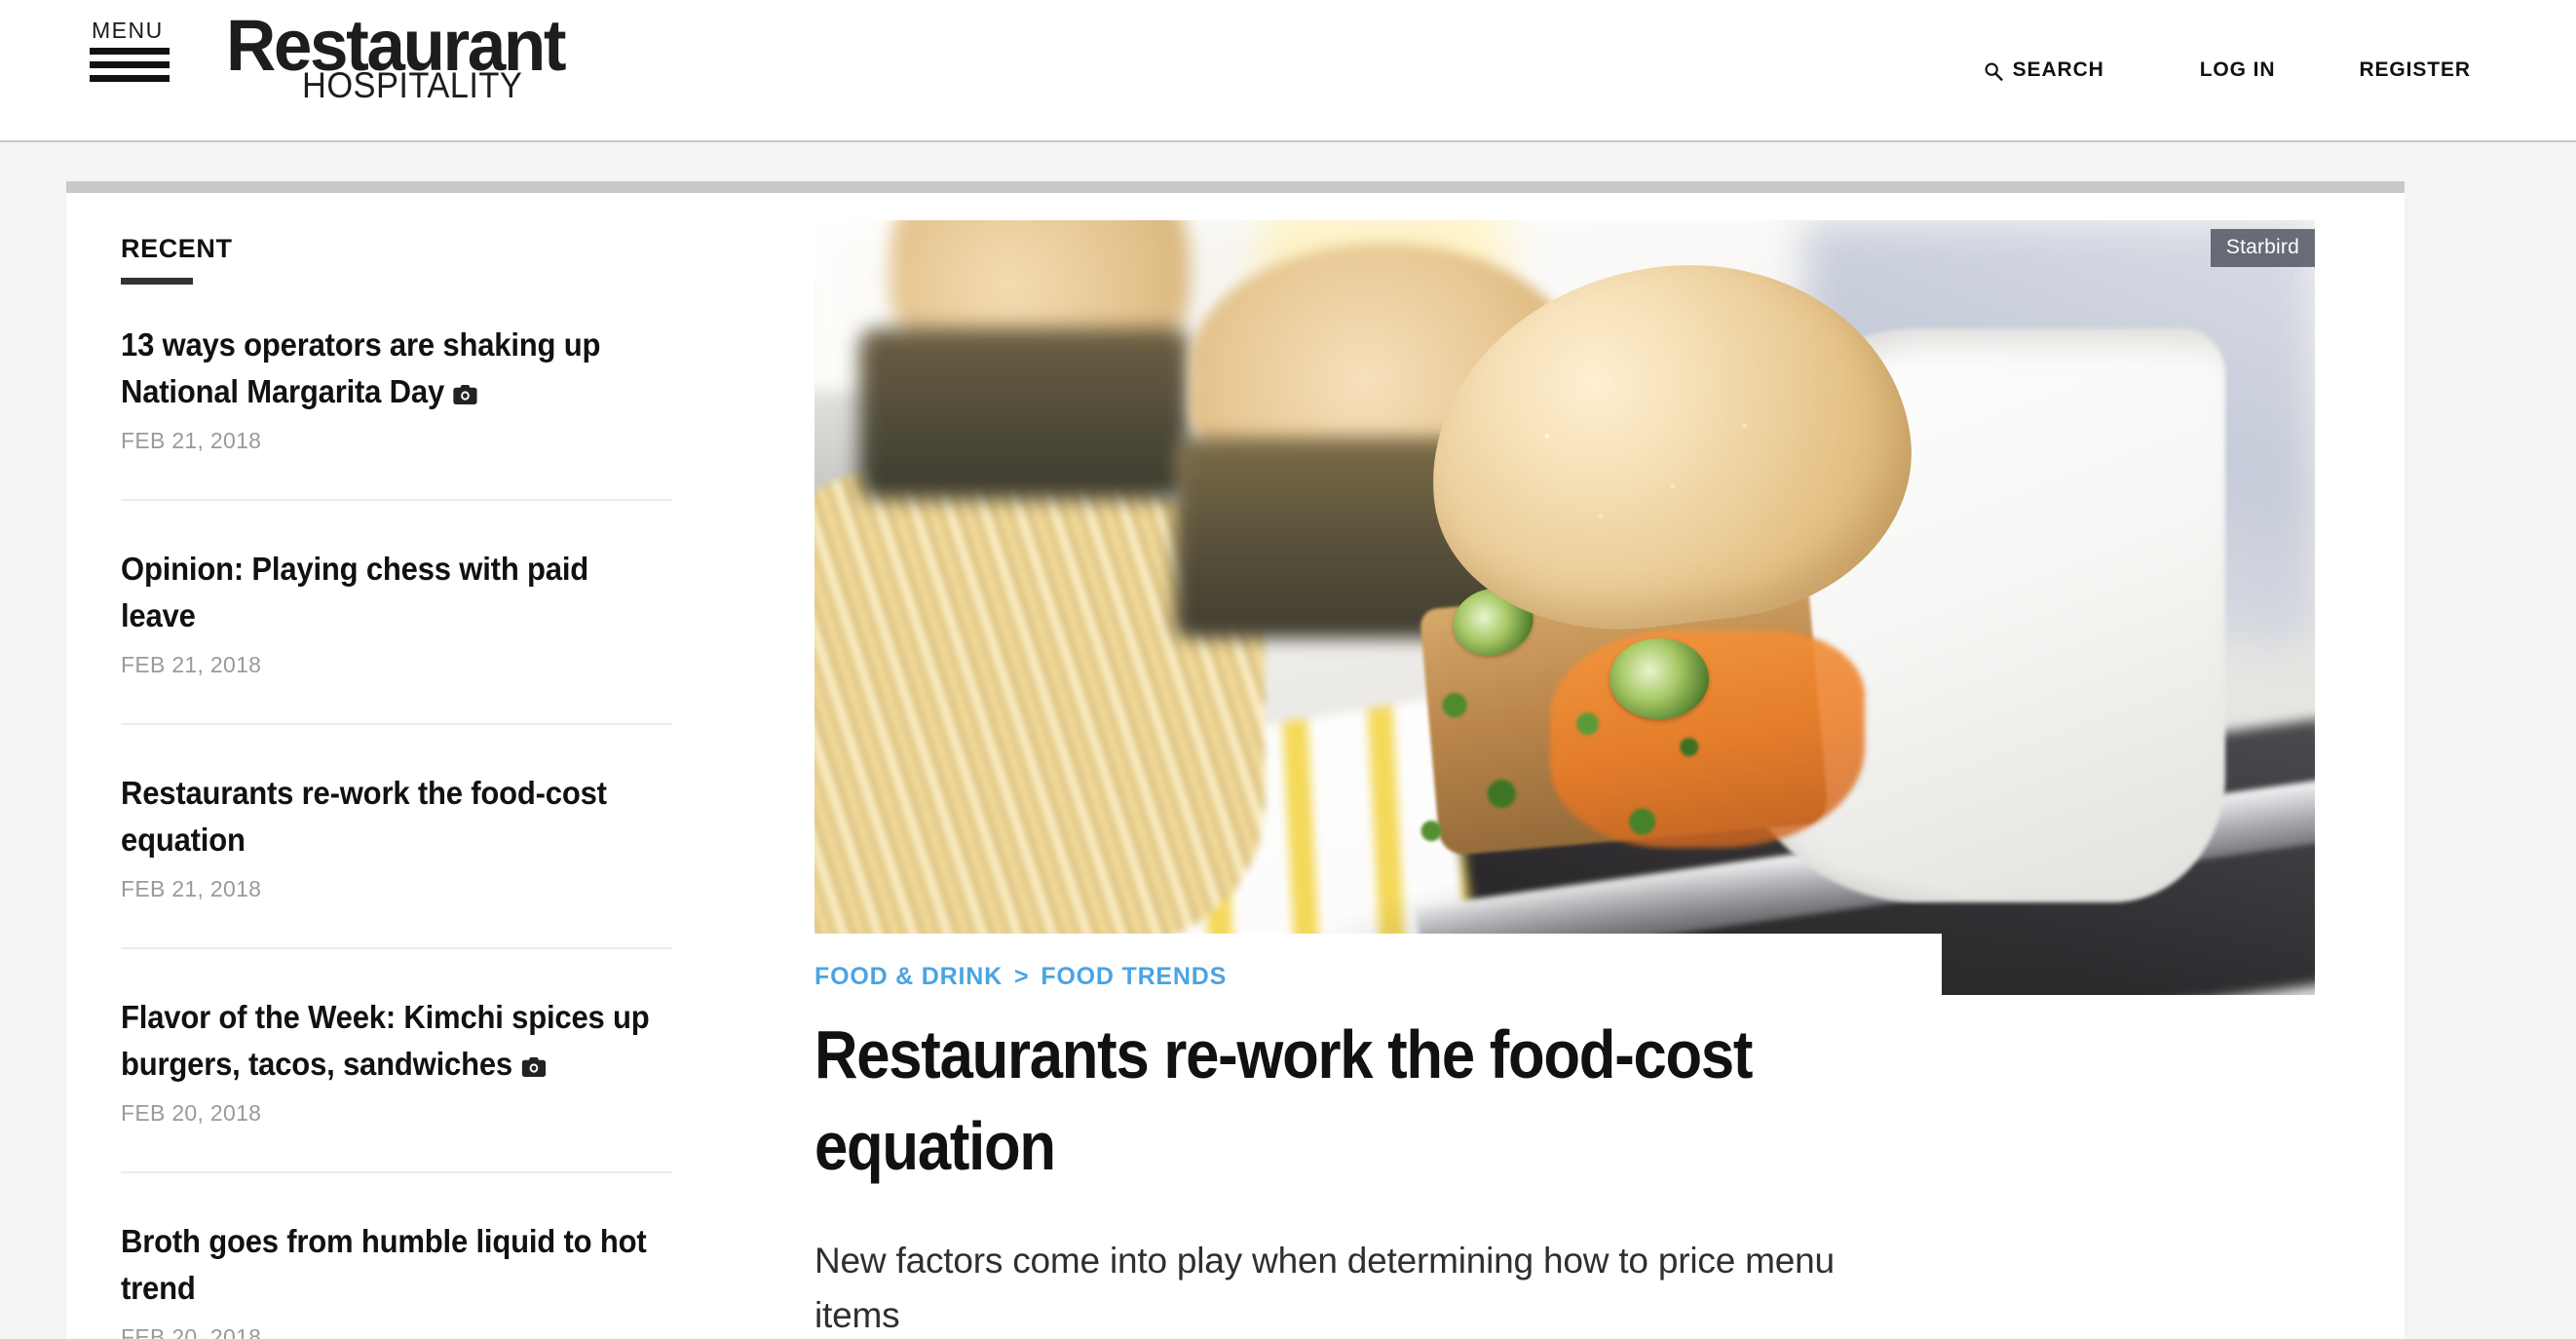 The height and width of the screenshot is (1339, 2576). I want to click on search-button: SEARCH, so click(2044, 70).